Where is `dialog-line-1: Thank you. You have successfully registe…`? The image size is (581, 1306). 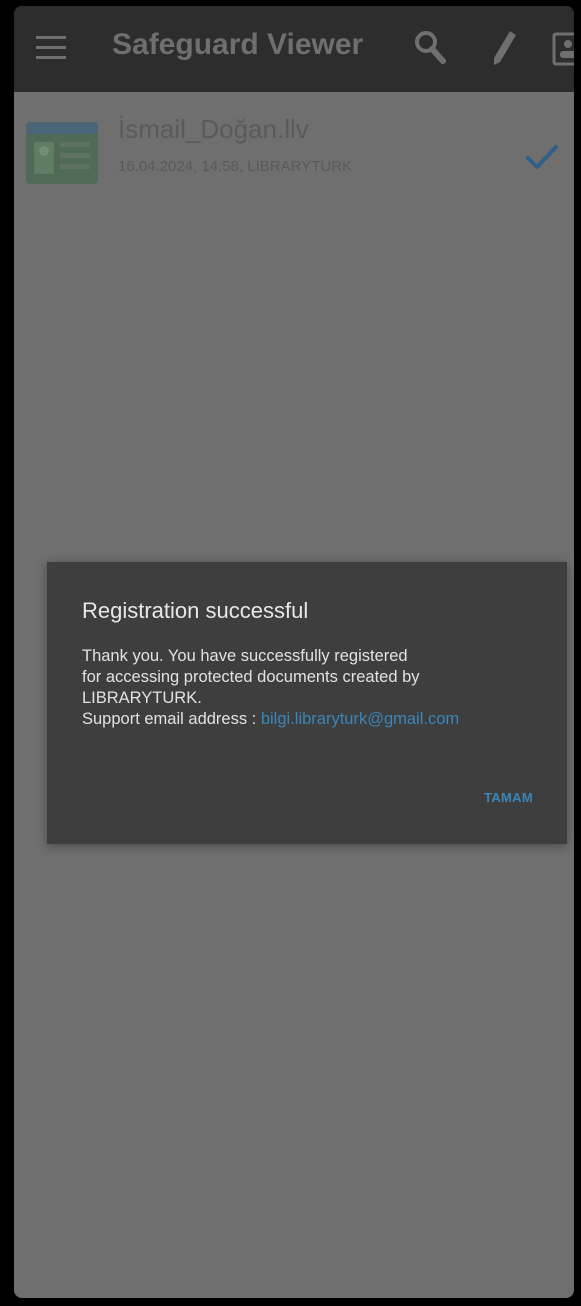
dialog-line-1: Thank you. You have successfully registe… is located at coordinates (245, 656).